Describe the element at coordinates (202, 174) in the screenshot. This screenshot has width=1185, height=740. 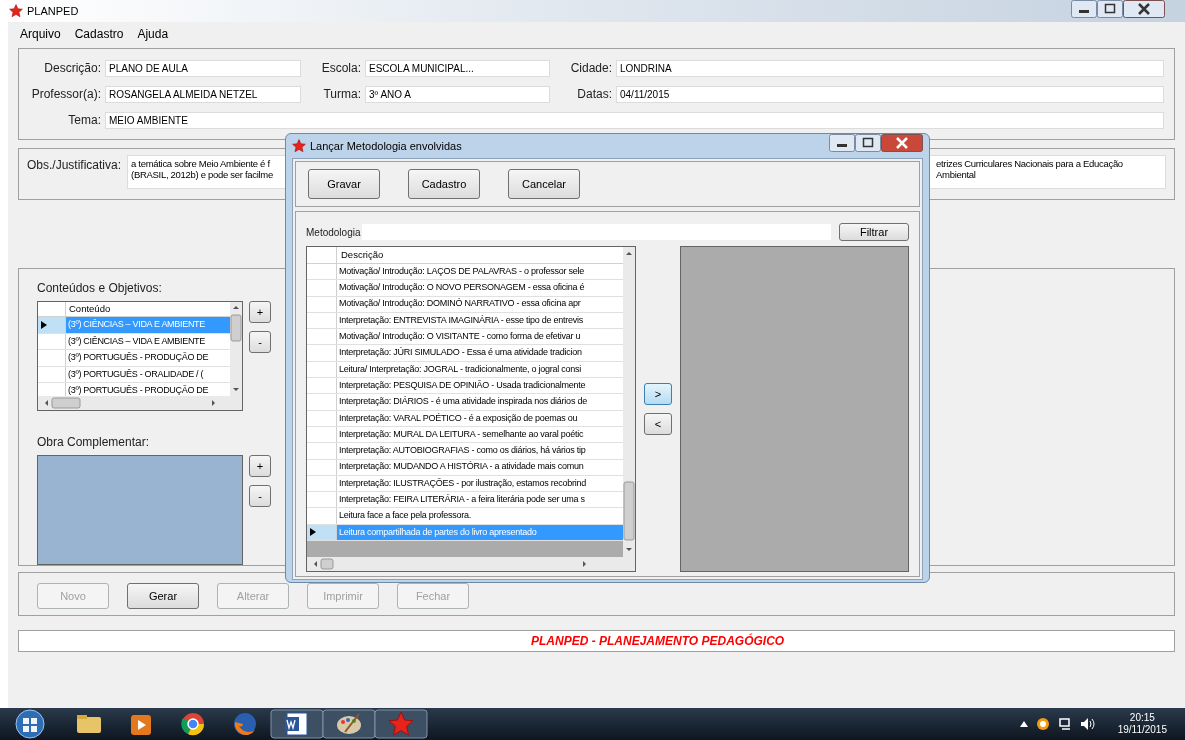
I see `text-line: (BRASIL, 2012b) e pode ser facilme` at that location.